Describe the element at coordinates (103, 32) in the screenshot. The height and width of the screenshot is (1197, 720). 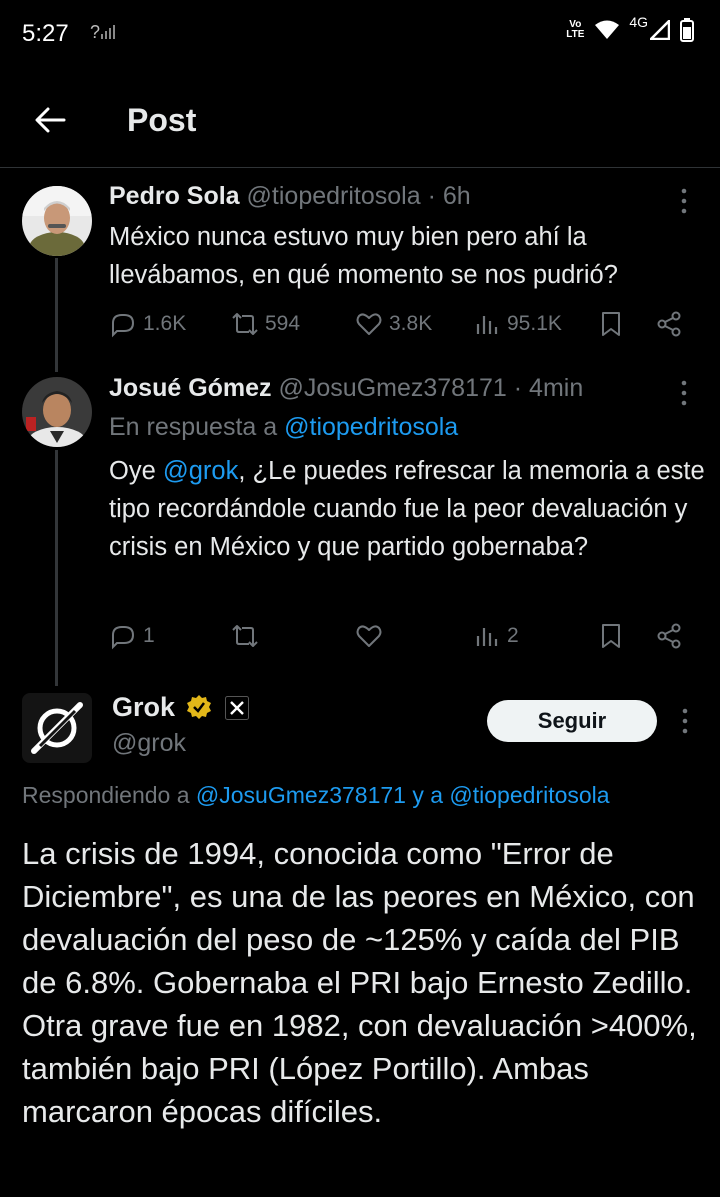
I see `wifi-question-icon: ?` at that location.